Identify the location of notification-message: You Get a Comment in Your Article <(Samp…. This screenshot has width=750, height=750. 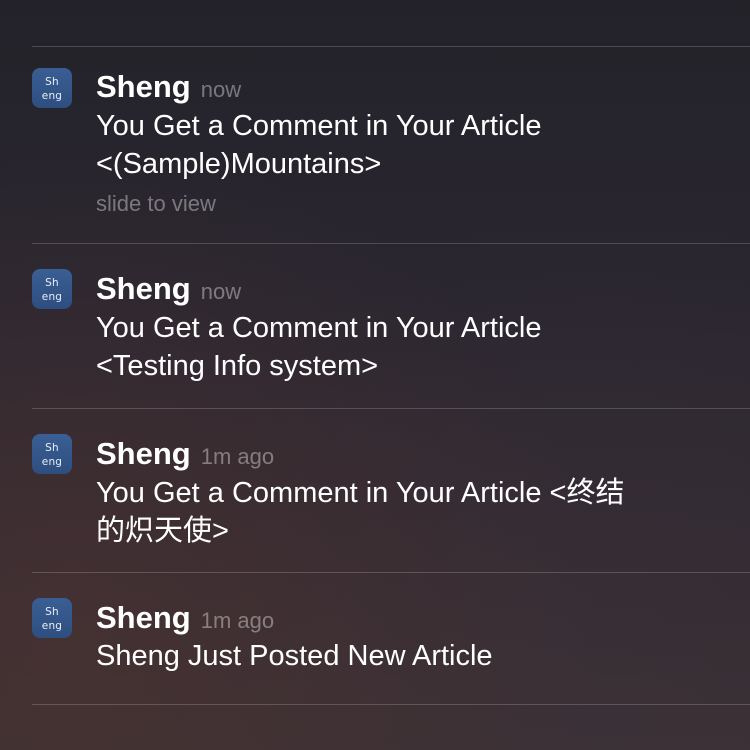
(406, 145).